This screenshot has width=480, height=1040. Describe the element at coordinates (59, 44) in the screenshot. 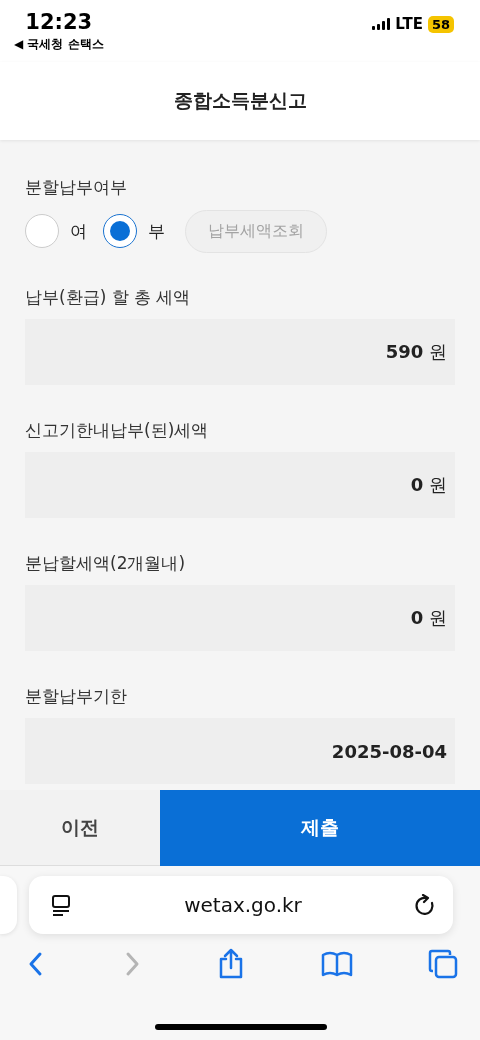

I see `back-to-app-link: ◀ 국세청 손택스` at that location.